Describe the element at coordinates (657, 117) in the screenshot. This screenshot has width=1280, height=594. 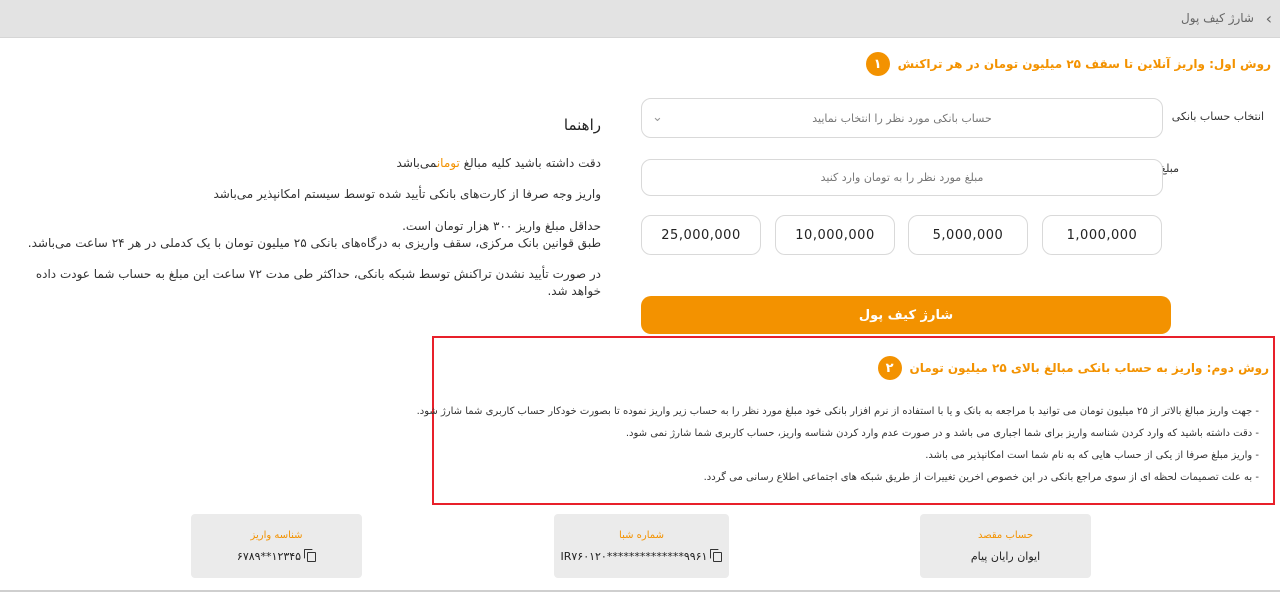
I see `chevron-down-icon: ⌄` at that location.